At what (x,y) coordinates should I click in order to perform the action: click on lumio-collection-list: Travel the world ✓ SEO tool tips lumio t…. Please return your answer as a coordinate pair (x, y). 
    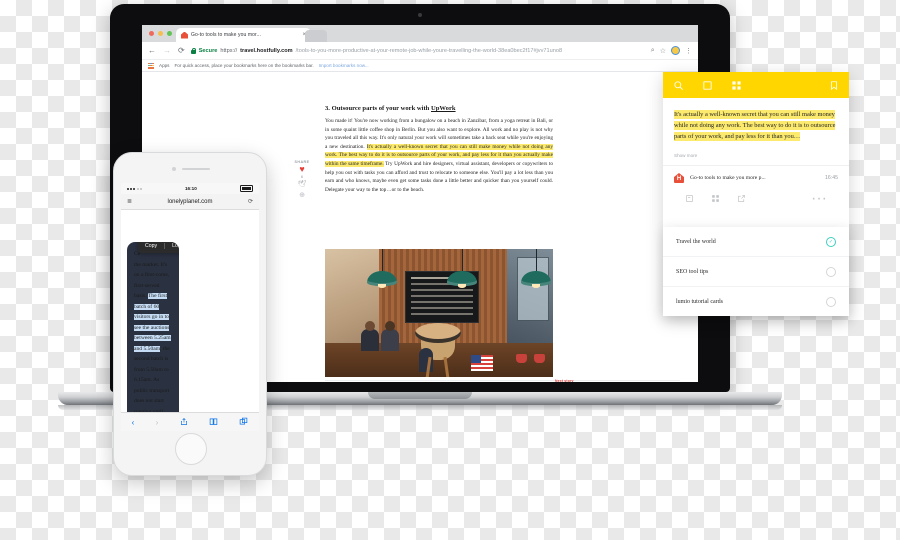
    Looking at the image, I should click on (756, 271).